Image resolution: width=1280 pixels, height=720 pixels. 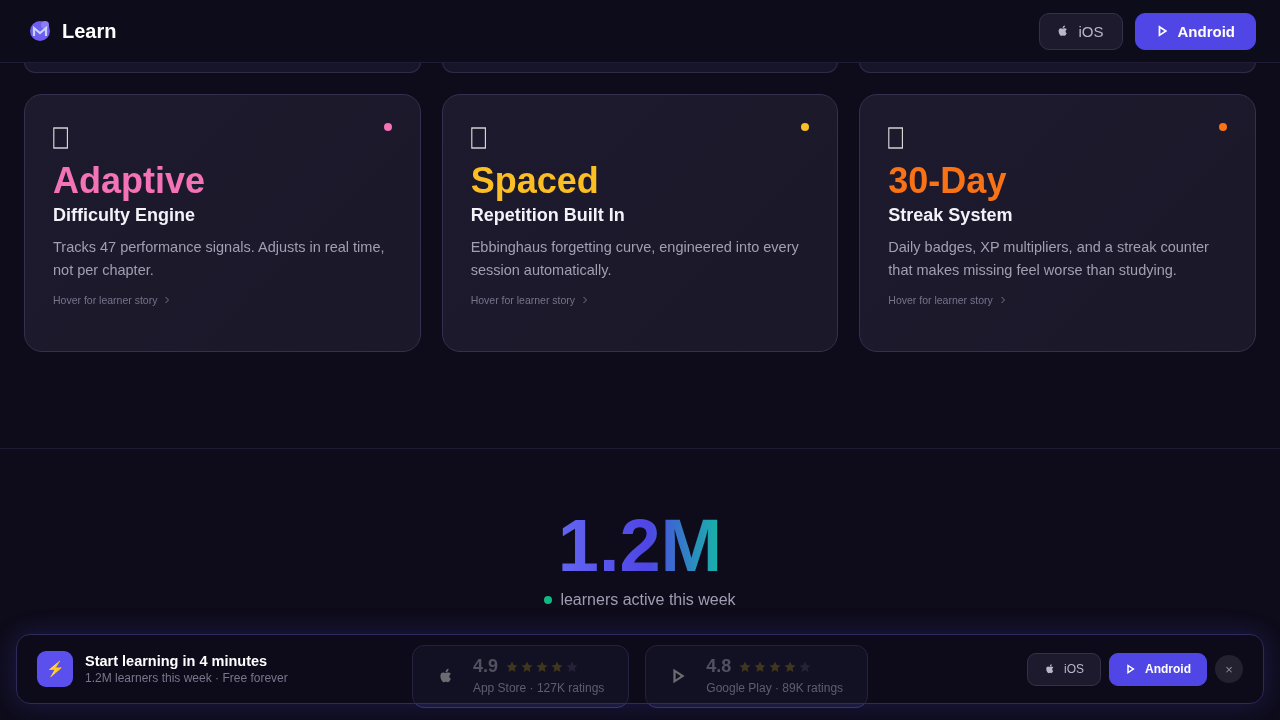 I want to click on feature-highlight: 30-Day, so click(x=948, y=181).